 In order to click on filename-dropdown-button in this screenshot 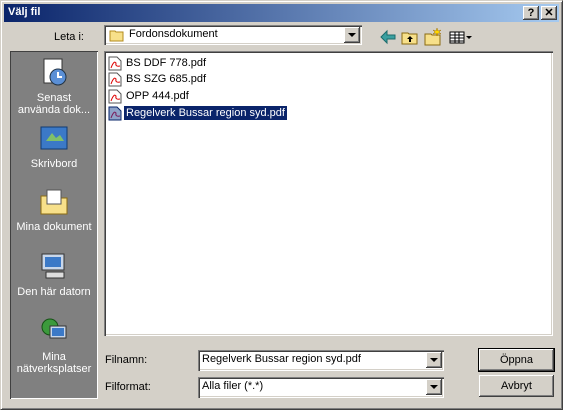, I will do `click(434, 360)`.